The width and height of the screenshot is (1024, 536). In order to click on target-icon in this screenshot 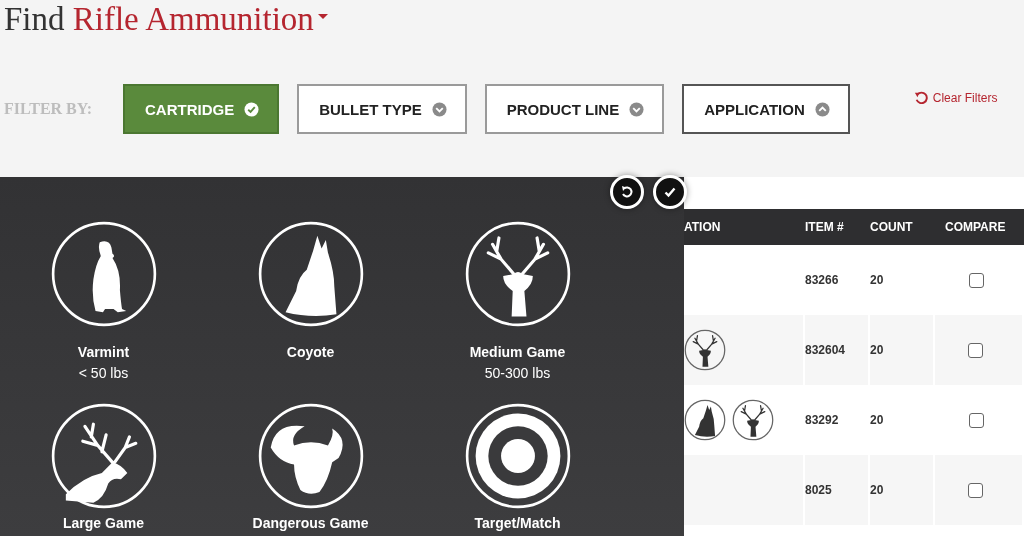, I will do `click(517, 456)`.